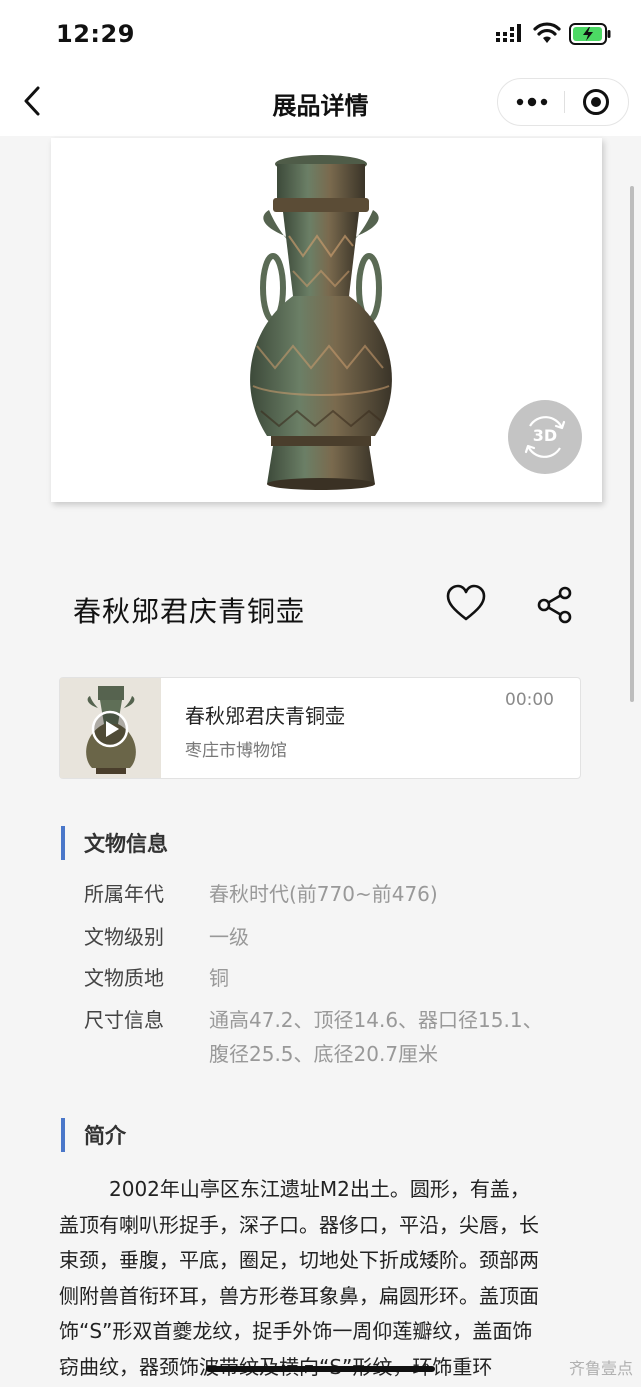 This screenshot has width=641, height=1387. What do you see at coordinates (124, 894) in the screenshot?
I see `info-label: 所属年代` at bounding box center [124, 894].